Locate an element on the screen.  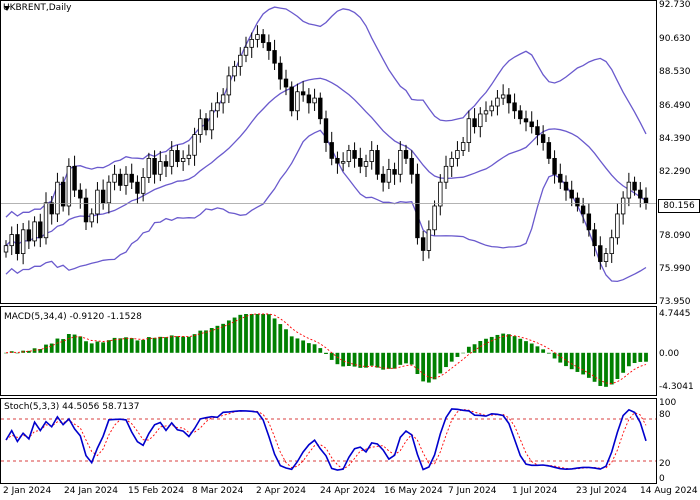
macd-axis-label: 4.7445 is located at coordinates (675, 314).